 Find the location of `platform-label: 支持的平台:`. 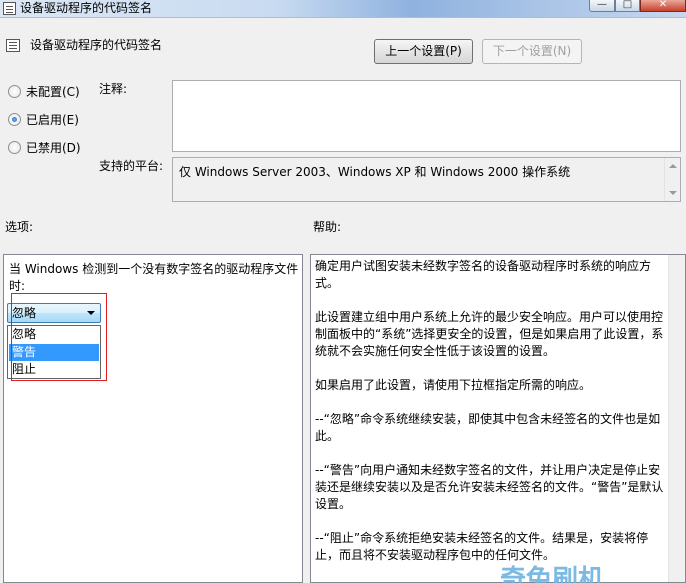

platform-label: 支持的平台: is located at coordinates (131, 166).